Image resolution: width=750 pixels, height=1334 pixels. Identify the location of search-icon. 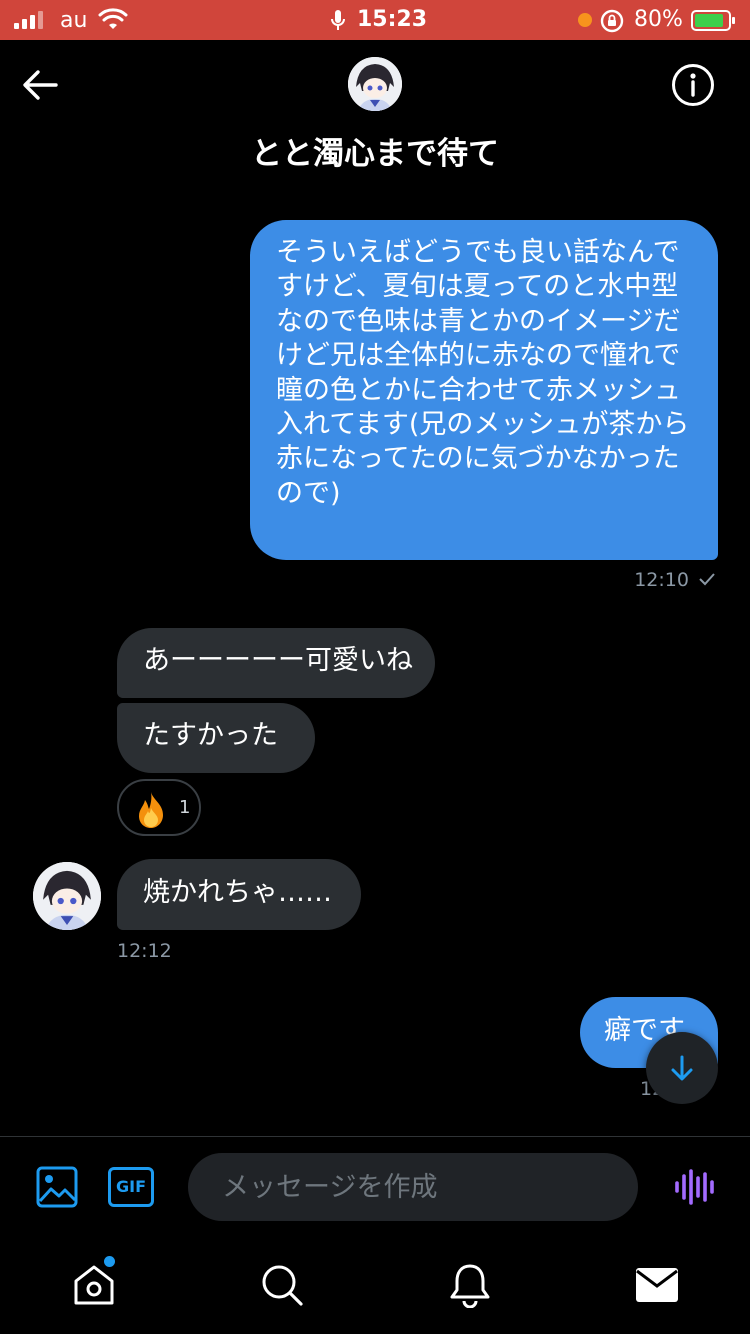
(282, 1285).